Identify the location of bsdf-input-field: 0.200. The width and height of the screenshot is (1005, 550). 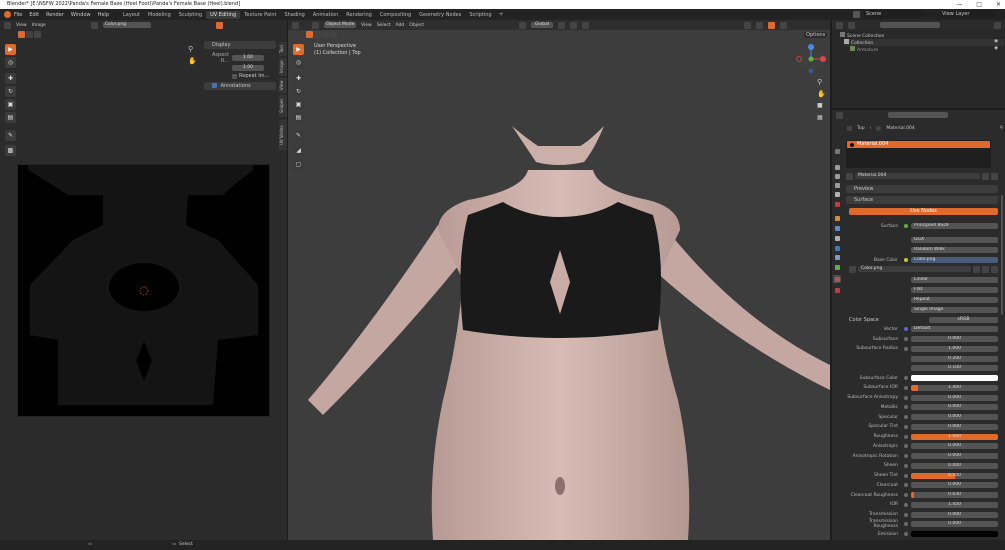
(954, 358).